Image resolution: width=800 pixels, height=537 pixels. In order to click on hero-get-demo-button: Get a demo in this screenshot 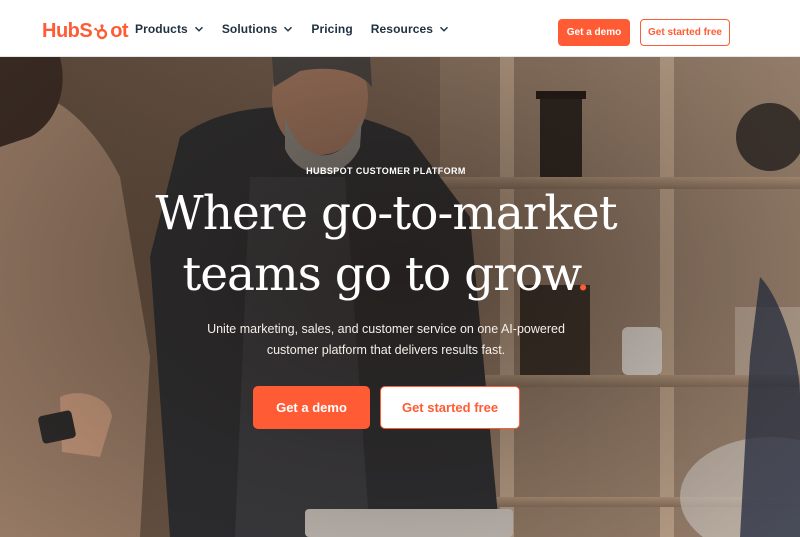, I will do `click(311, 407)`.